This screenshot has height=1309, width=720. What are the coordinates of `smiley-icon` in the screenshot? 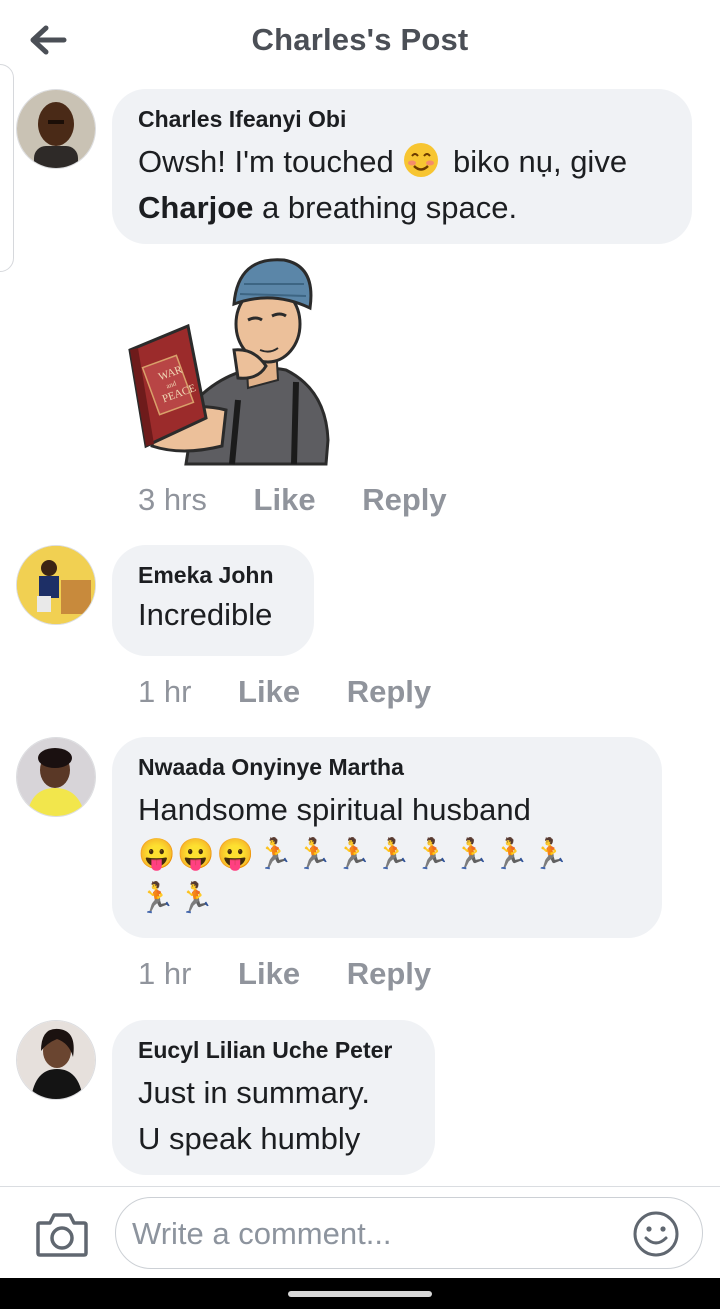 It's located at (656, 1234).